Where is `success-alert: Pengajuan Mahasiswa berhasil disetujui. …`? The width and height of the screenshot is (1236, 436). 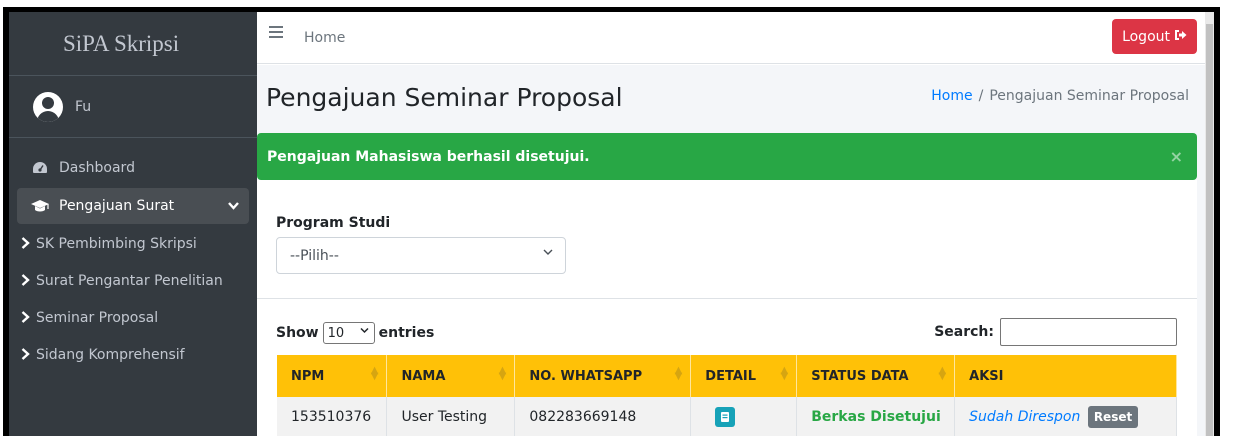
success-alert: Pengajuan Mahasiswa berhasil disetujui. … is located at coordinates (727, 156).